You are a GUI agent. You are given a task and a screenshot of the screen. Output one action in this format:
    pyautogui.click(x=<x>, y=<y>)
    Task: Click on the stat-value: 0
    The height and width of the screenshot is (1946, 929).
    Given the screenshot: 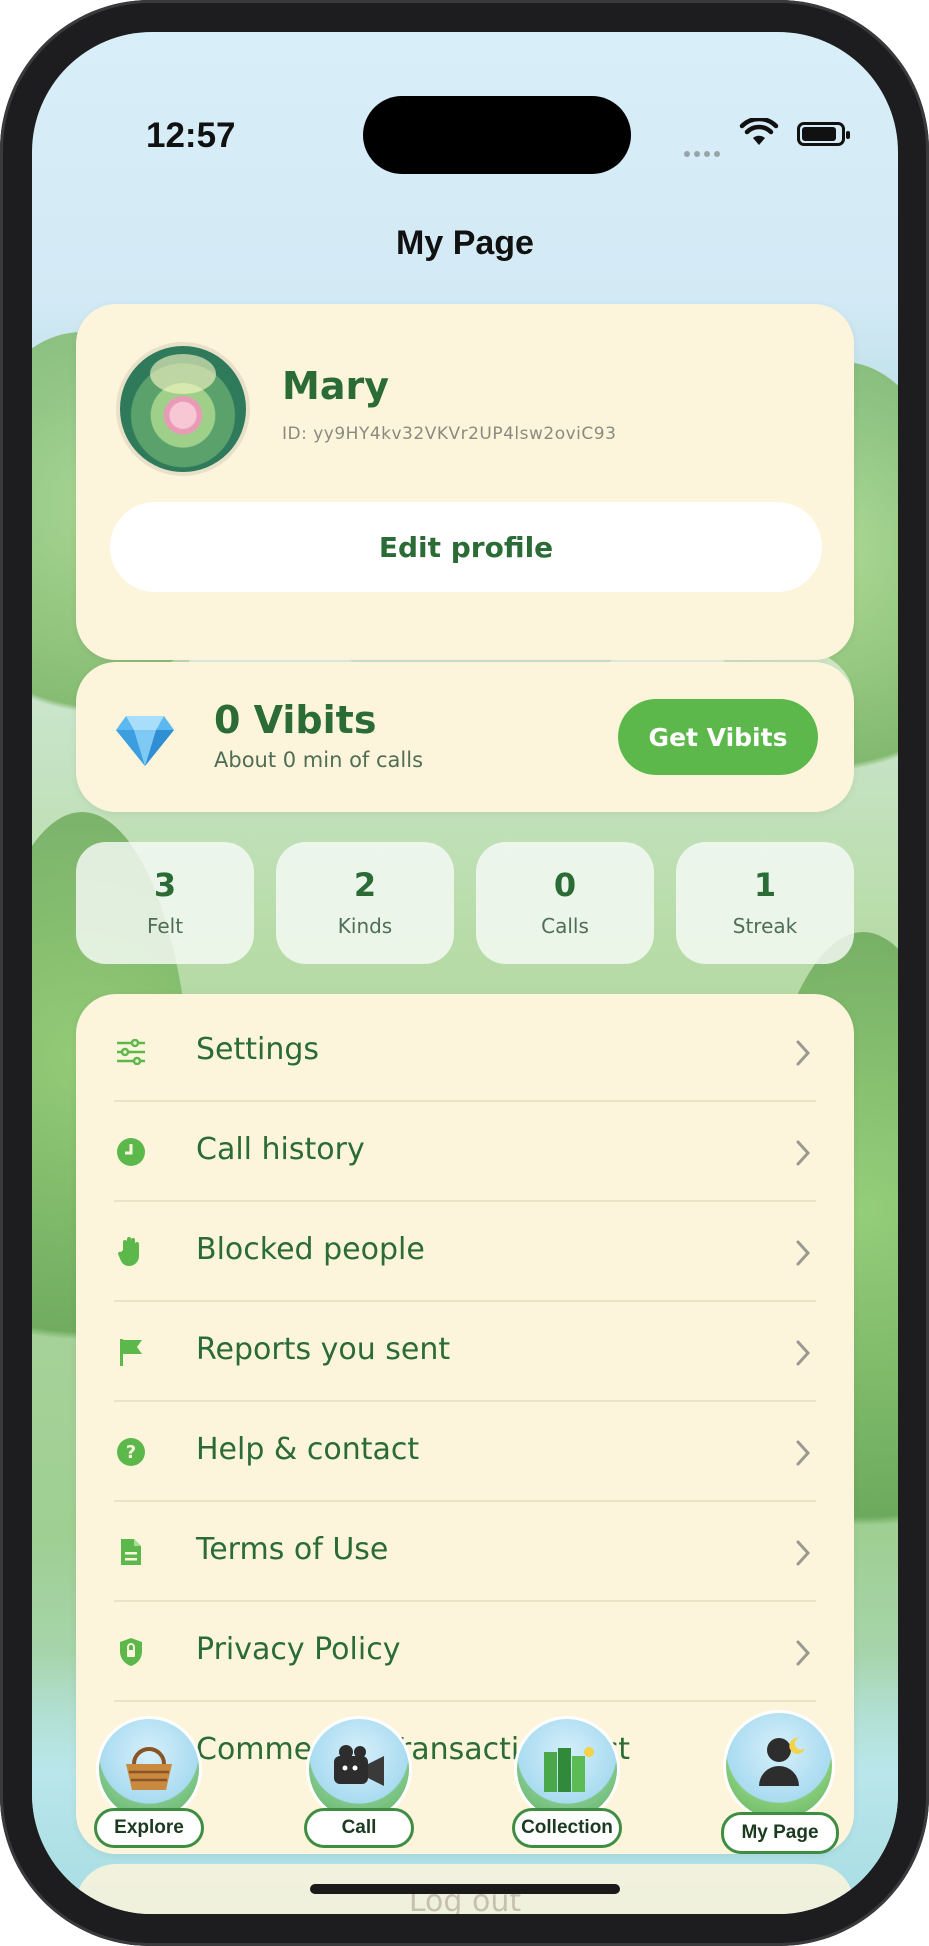 What is the action you would take?
    pyautogui.click(x=565, y=885)
    